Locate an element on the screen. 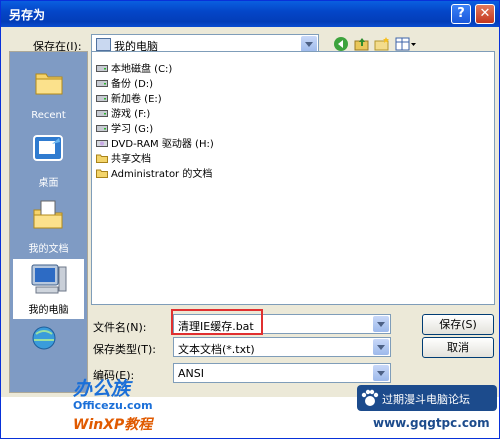  places-bar: Recent 桌面 我的文档 我的电脑 is located at coordinates (48, 222).